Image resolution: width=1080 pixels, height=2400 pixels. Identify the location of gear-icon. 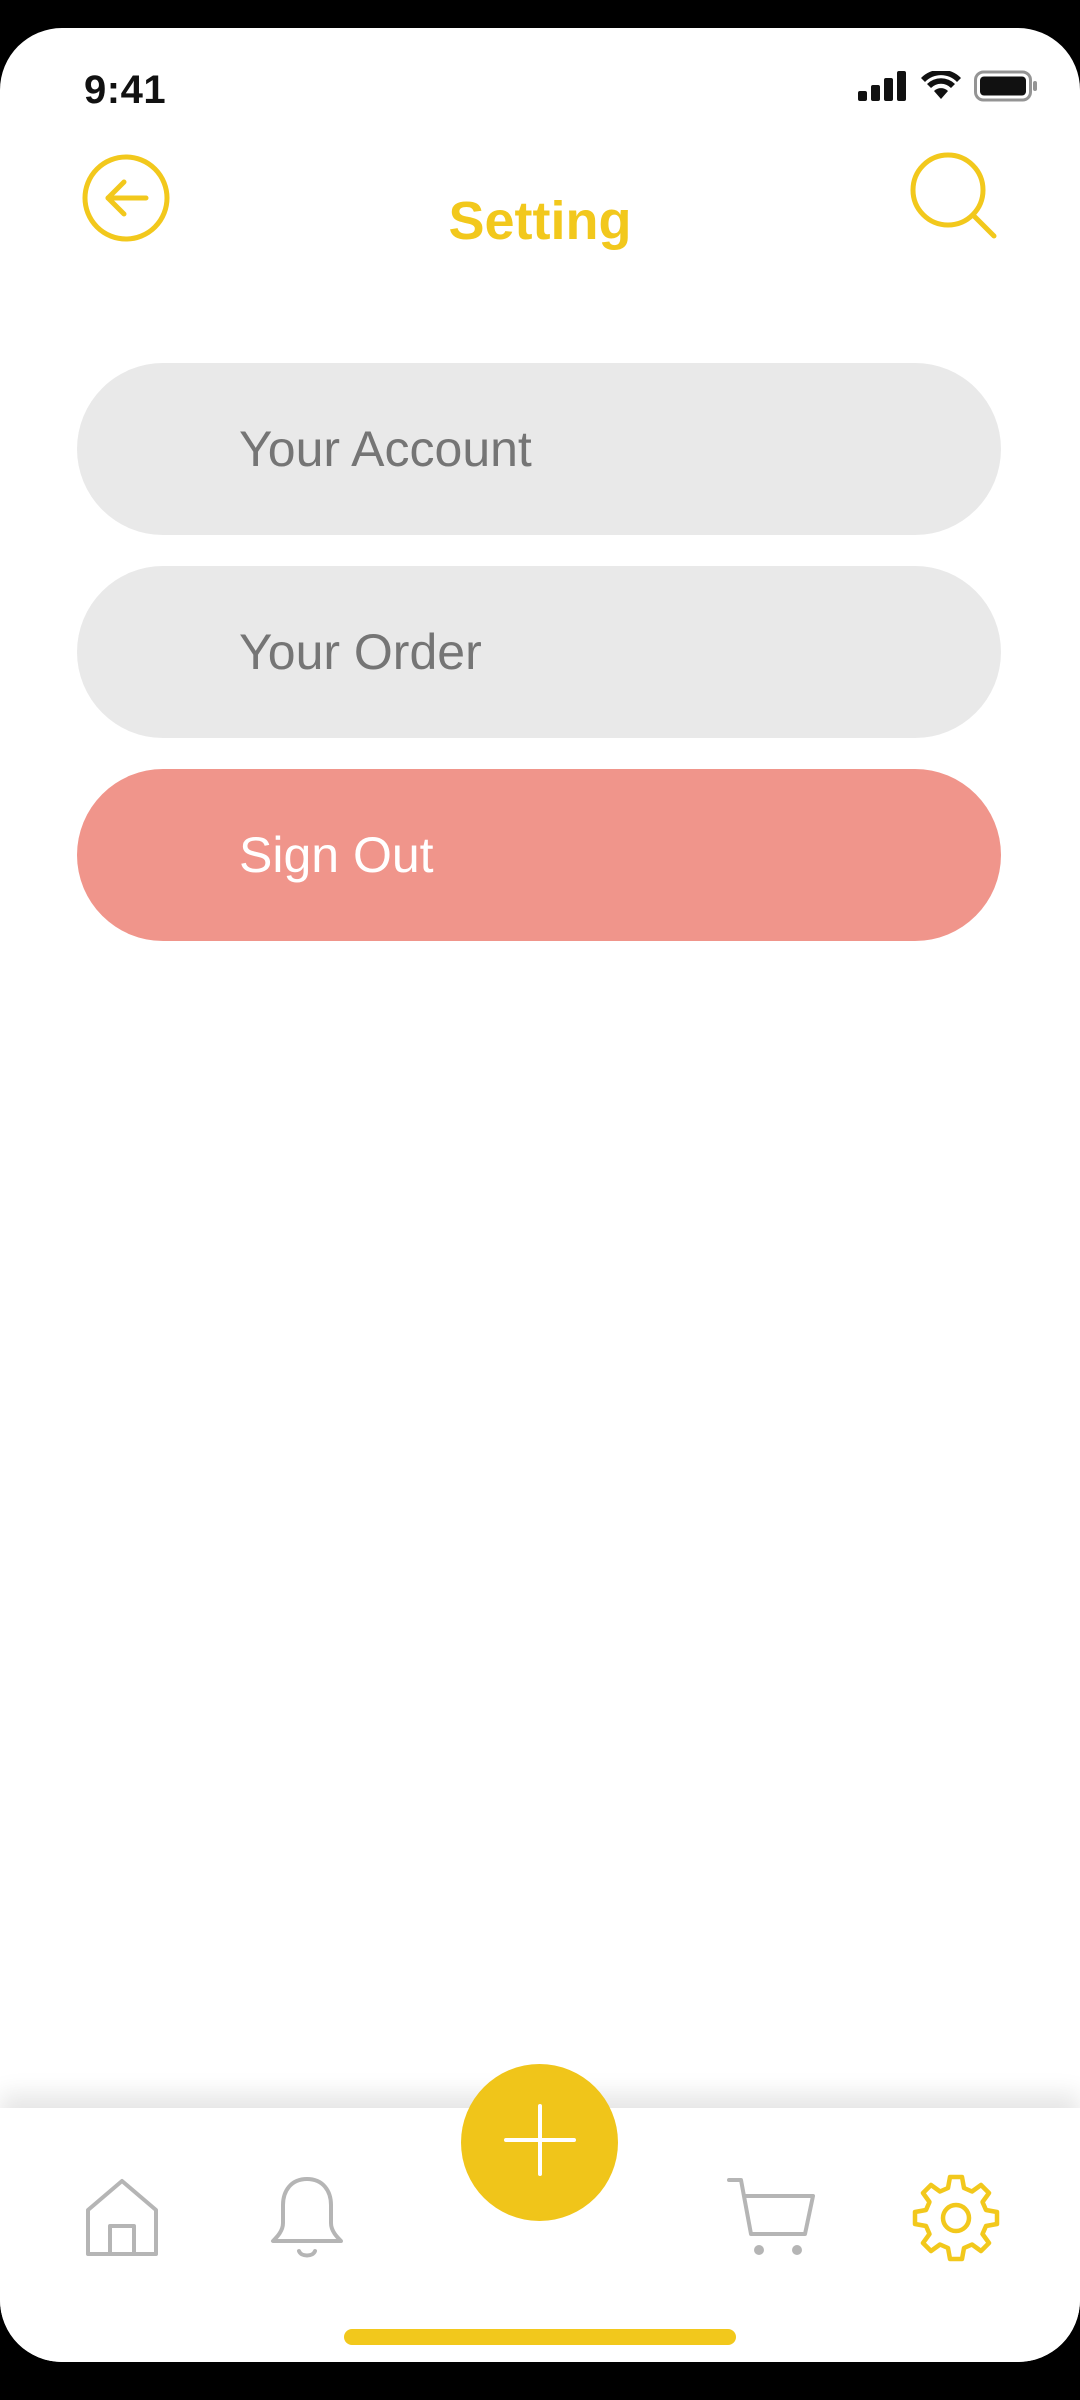
(956, 2220).